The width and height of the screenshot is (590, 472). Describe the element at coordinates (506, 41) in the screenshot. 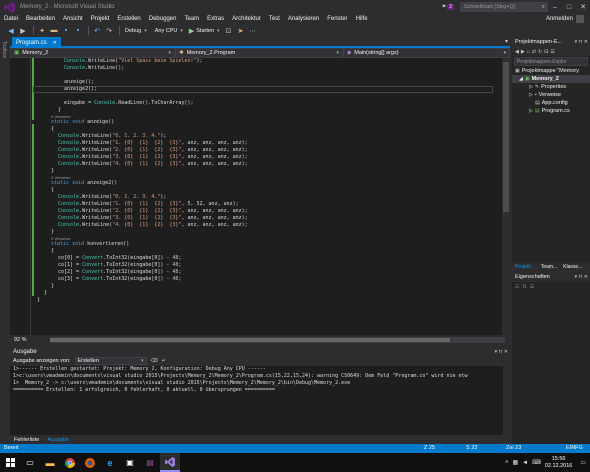

I see `tab-list-dropdown-icon: ▾` at that location.